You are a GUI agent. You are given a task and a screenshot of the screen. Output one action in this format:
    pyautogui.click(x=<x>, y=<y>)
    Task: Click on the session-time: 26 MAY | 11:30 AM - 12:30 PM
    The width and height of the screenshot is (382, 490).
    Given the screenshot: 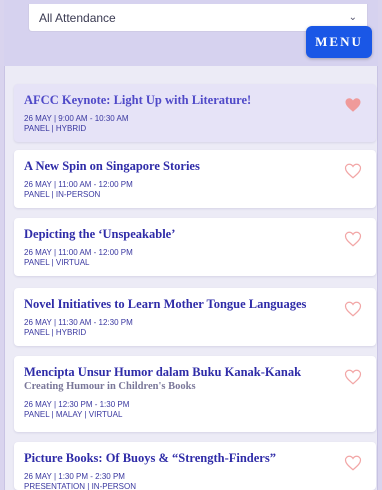 What is the action you would take?
    pyautogui.click(x=78, y=322)
    